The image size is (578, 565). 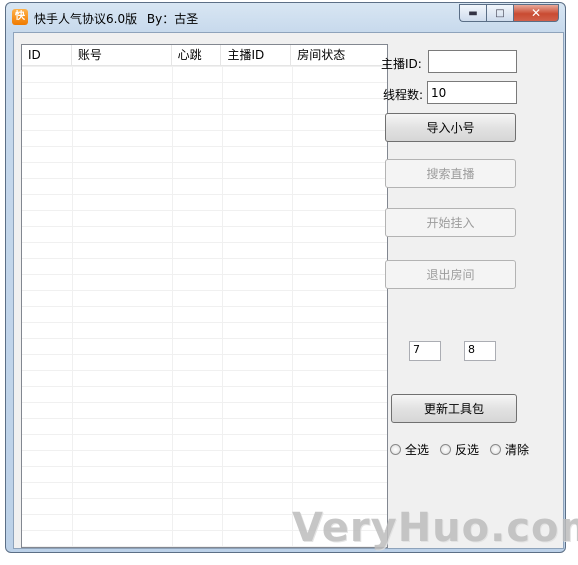 I want to click on column-header-id: ID, so click(x=47, y=55).